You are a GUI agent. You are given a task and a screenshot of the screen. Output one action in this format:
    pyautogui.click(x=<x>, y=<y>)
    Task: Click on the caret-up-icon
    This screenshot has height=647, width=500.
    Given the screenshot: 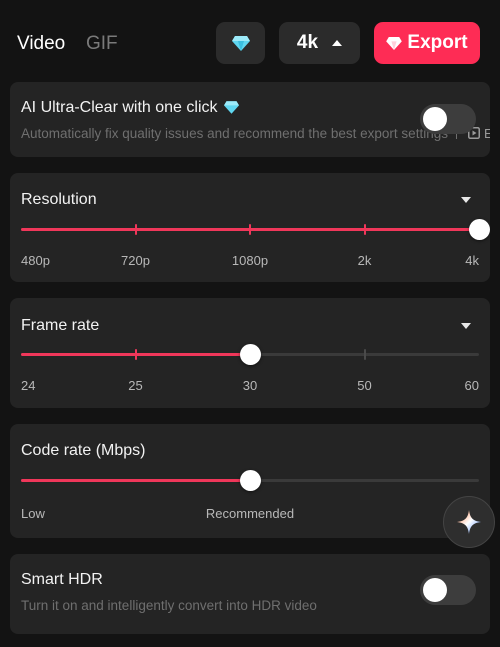 What is the action you would take?
    pyautogui.click(x=337, y=43)
    